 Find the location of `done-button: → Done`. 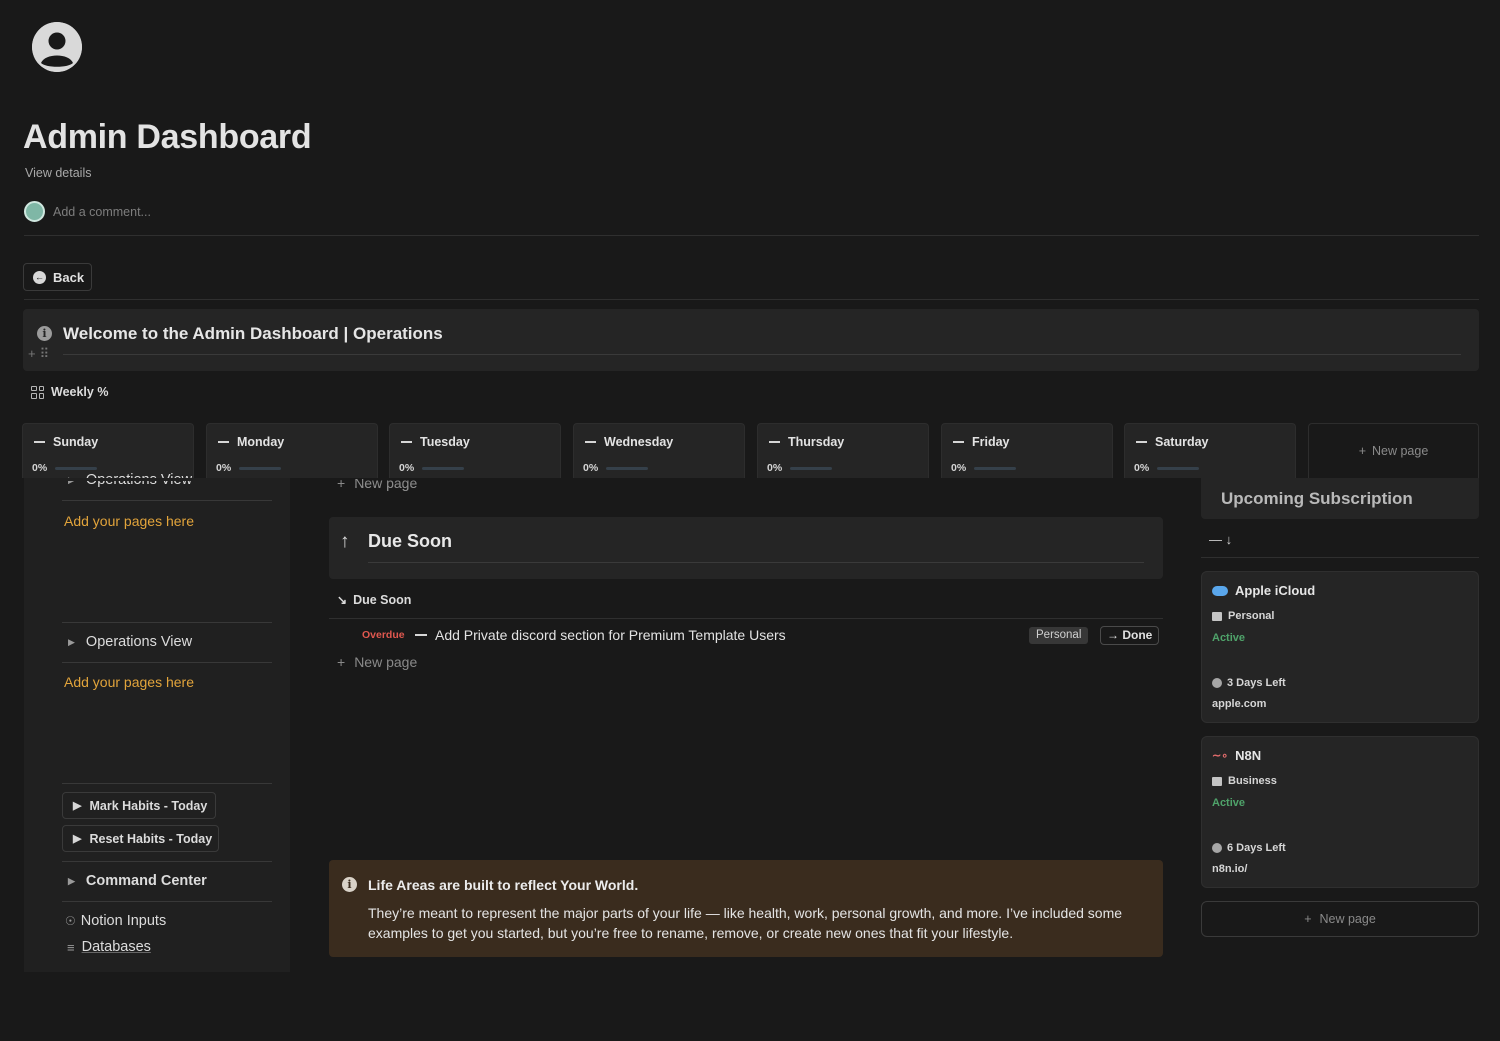

done-button: → Done is located at coordinates (1130, 635).